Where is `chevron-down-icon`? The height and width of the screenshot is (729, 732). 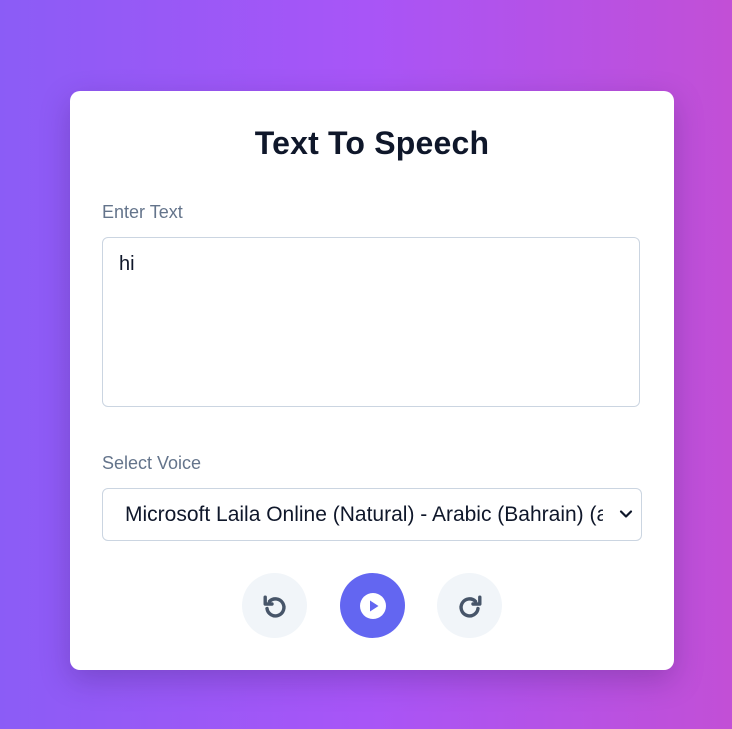 chevron-down-icon is located at coordinates (626, 514).